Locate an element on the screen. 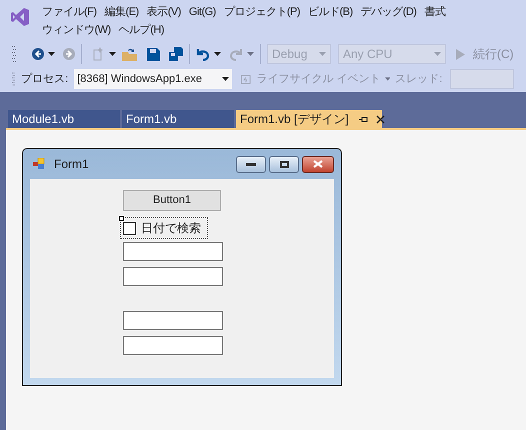 The height and width of the screenshot is (430, 526). form-button: Button1 is located at coordinates (172, 200).